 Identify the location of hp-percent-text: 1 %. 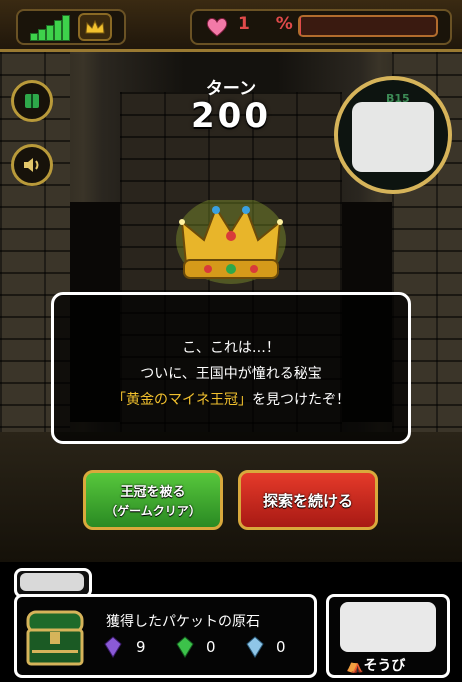
(270, 24).